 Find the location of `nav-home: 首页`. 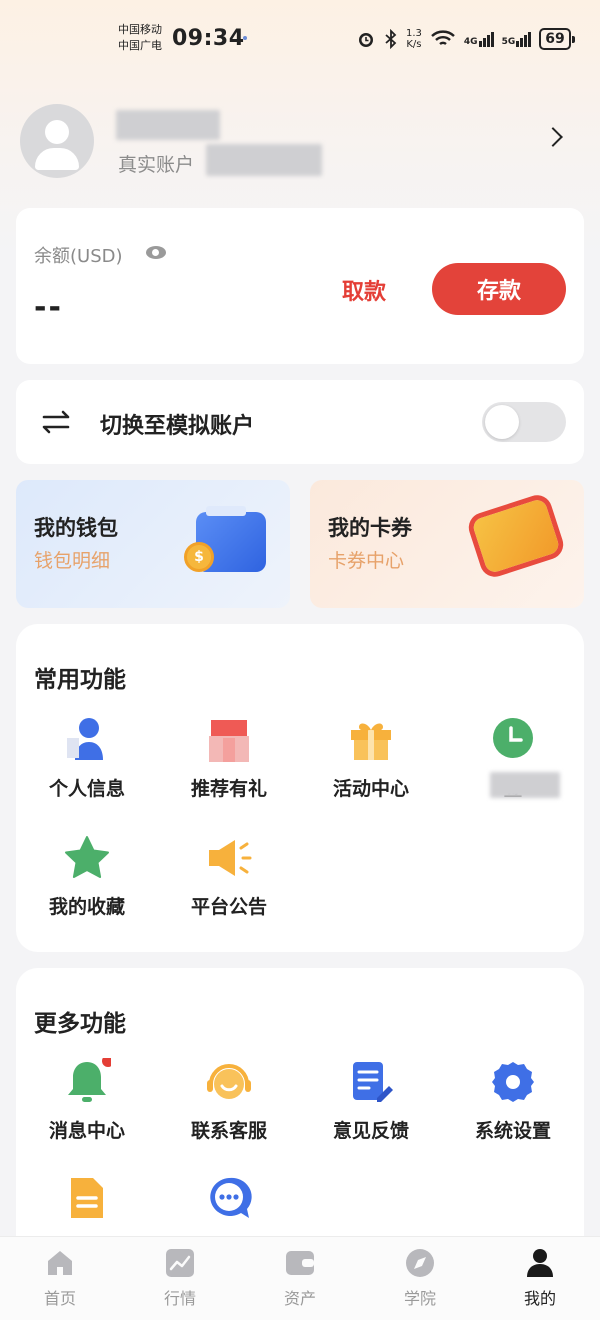

nav-home: 首页 is located at coordinates (60, 1278).